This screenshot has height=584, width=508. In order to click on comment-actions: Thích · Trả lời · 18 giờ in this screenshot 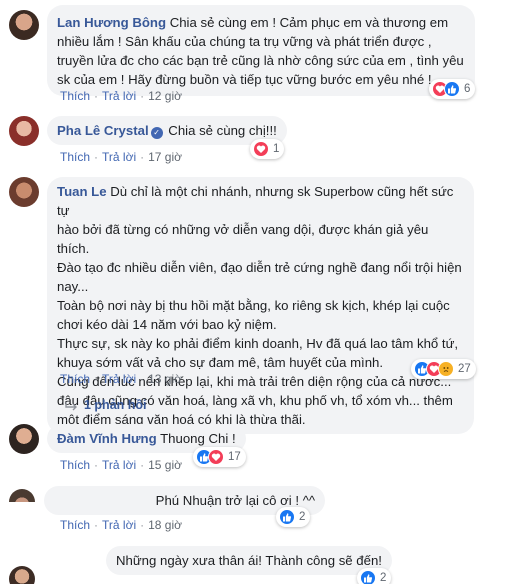, I will do `click(121, 525)`.